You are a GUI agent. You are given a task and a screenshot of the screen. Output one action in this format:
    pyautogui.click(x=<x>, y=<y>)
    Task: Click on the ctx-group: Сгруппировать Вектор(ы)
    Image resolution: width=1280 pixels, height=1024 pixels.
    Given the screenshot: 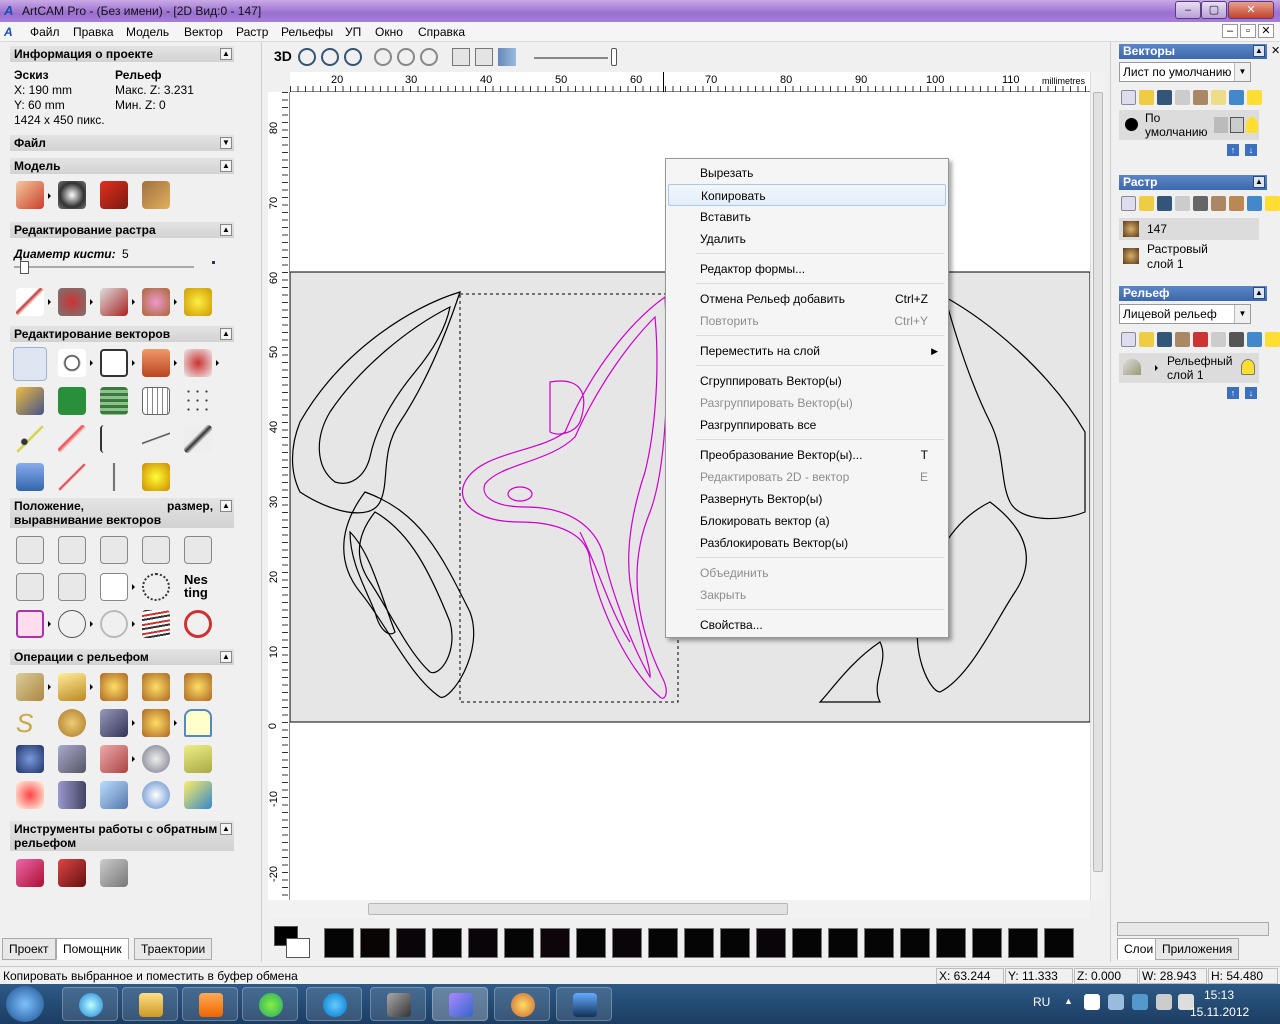 What is the action you would take?
    pyautogui.click(x=807, y=381)
    